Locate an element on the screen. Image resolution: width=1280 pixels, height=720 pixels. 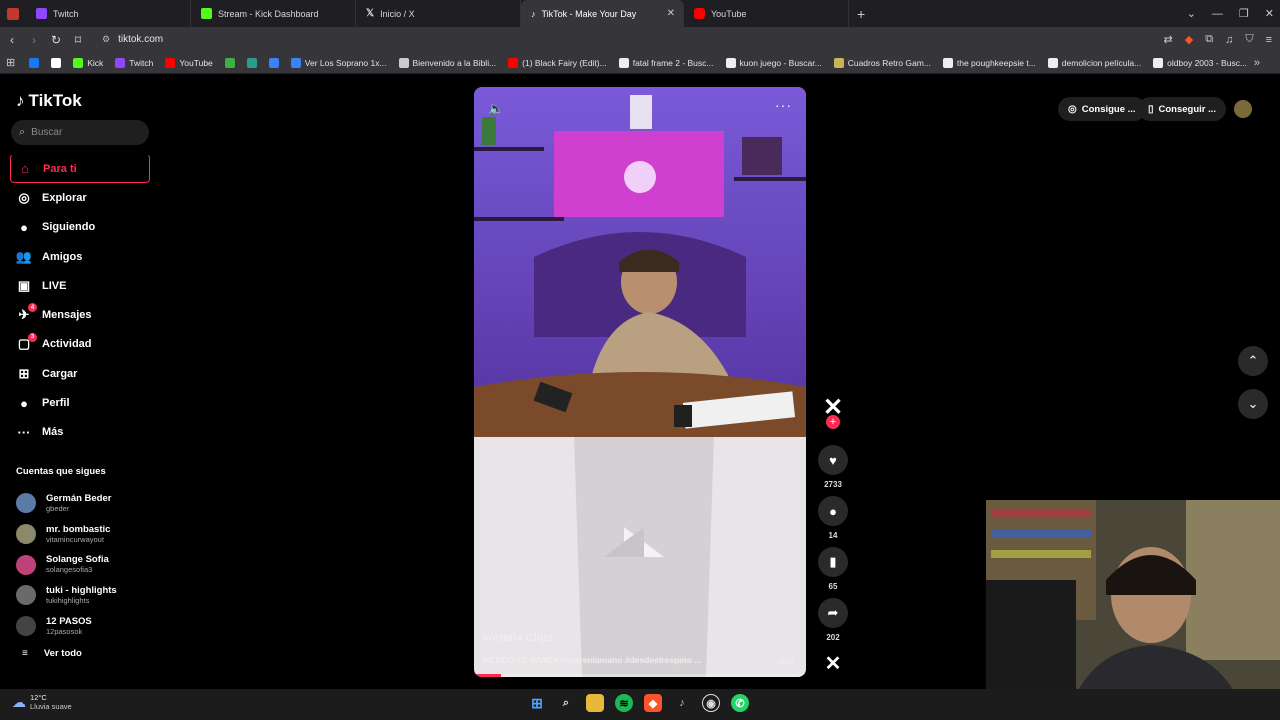
tab-tiktok: ♪ TikTok - Make Your Day ✕ is located at coordinates (602, 13).